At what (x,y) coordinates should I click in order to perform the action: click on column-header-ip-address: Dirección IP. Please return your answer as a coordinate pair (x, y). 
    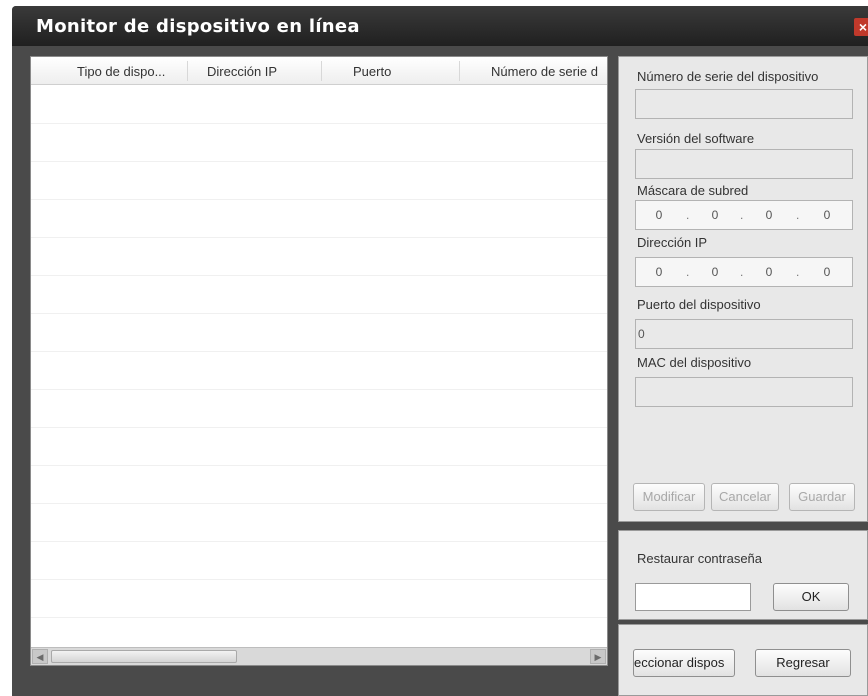
    Looking at the image, I should click on (257, 71).